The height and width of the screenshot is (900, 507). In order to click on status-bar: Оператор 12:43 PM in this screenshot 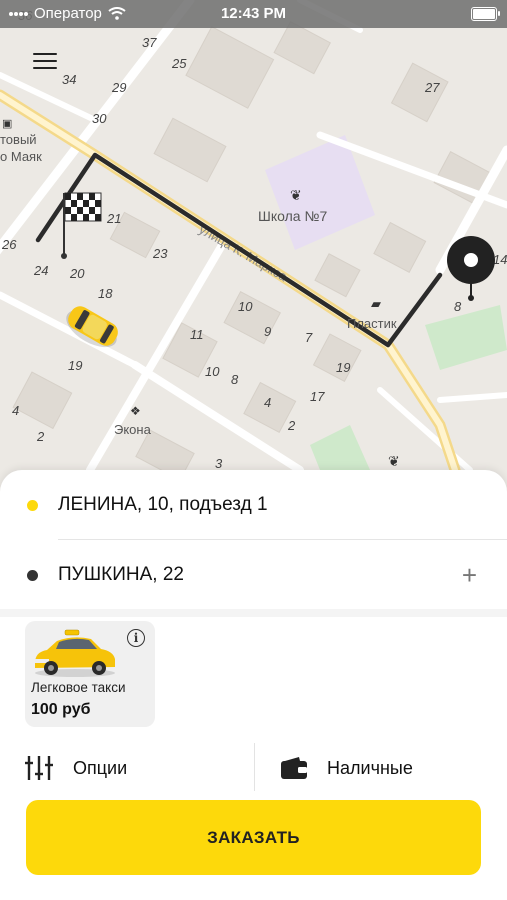, I will do `click(253, 14)`.